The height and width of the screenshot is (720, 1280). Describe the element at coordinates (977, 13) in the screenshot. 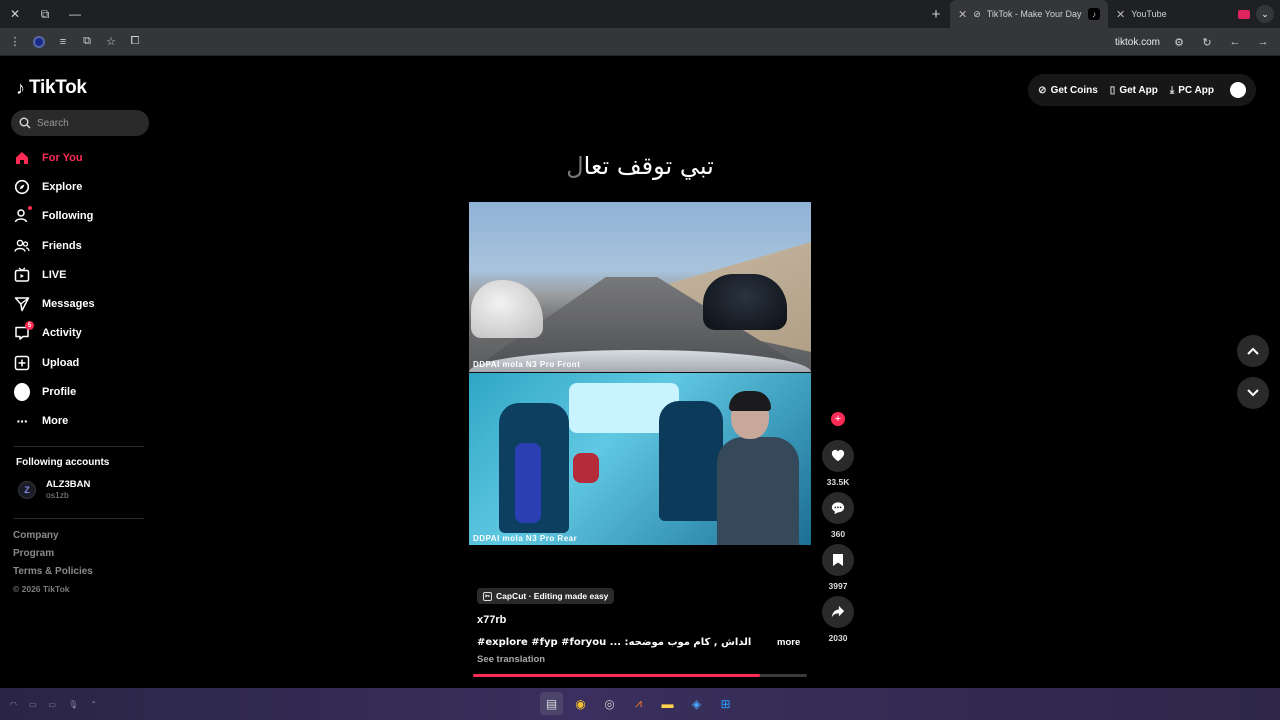

I see `audio-icon: ⊘` at that location.